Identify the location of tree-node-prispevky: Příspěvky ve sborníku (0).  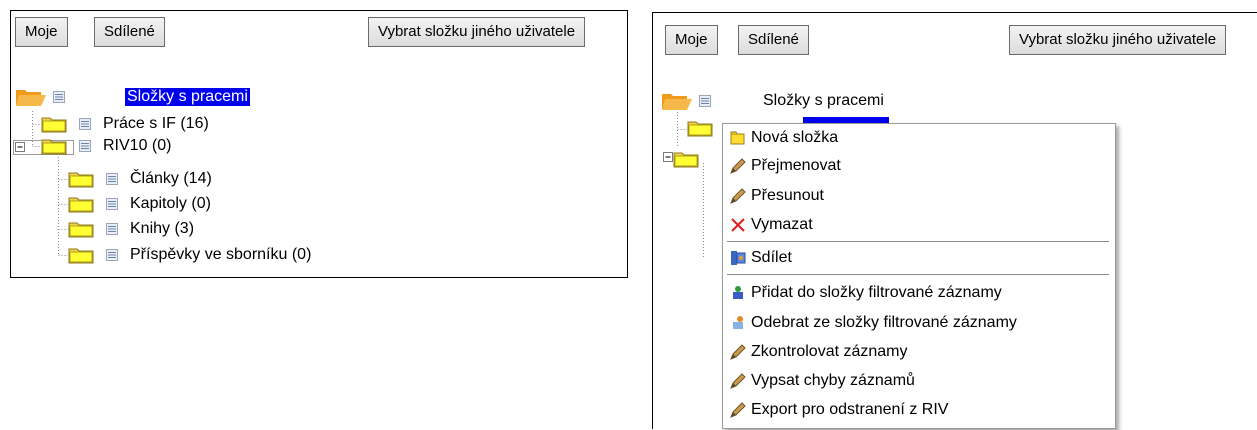
(189, 255).